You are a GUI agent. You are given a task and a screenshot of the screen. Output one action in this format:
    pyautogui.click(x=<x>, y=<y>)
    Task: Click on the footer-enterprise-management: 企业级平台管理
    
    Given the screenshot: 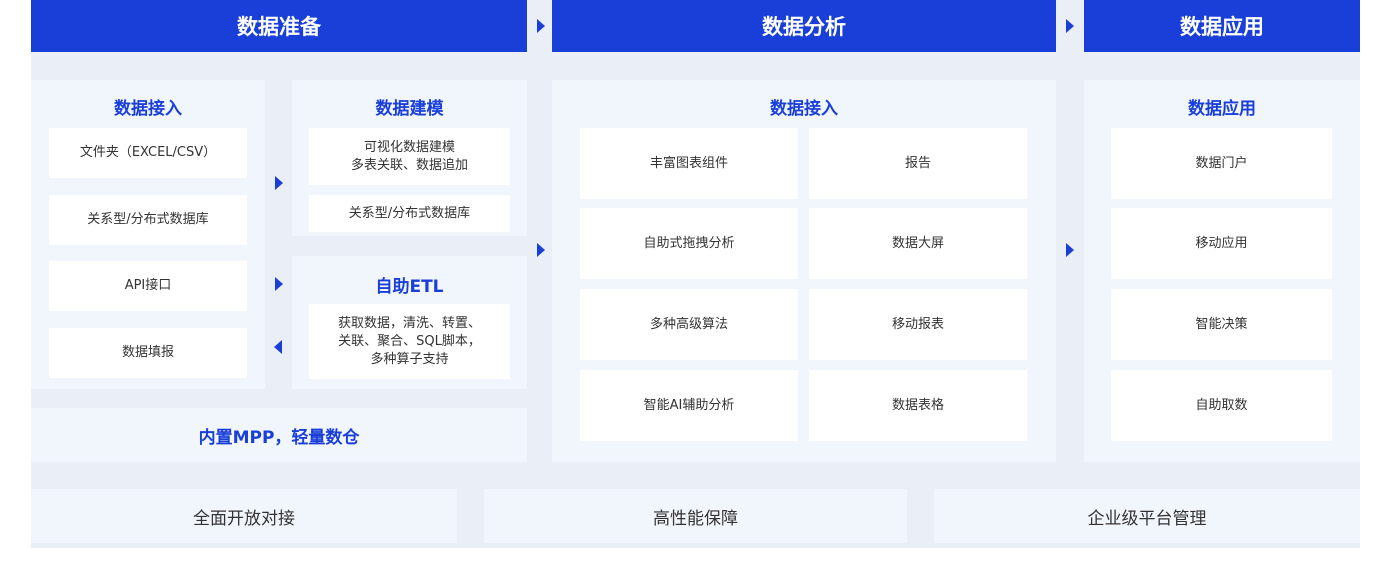 What is the action you would take?
    pyautogui.click(x=1147, y=516)
    